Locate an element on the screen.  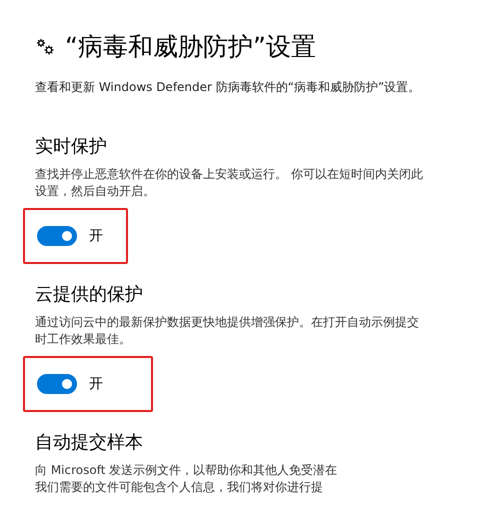
page-subtitle: 查看和更新 Windows Defender 防病毒软件的“病毒和威胁防护”设置。 is located at coordinates (228, 87).